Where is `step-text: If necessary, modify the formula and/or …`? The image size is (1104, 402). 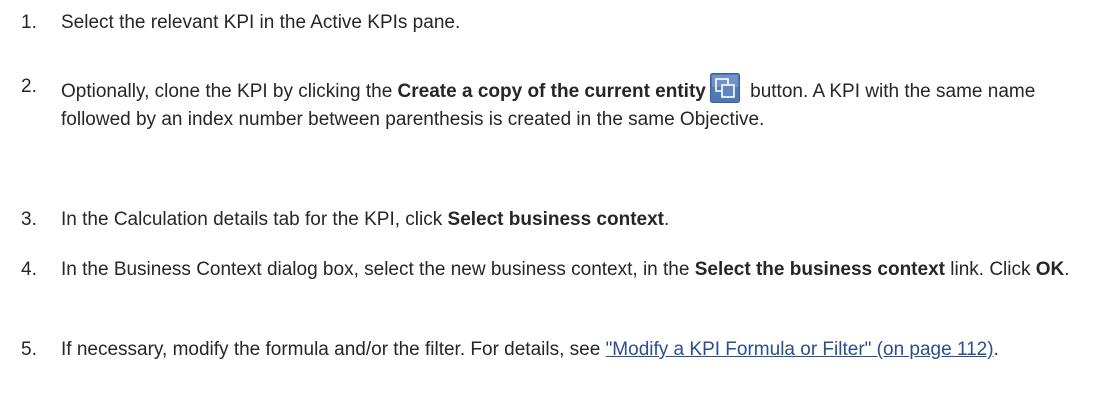 step-text: If necessary, modify the formula and/or … is located at coordinates (530, 349).